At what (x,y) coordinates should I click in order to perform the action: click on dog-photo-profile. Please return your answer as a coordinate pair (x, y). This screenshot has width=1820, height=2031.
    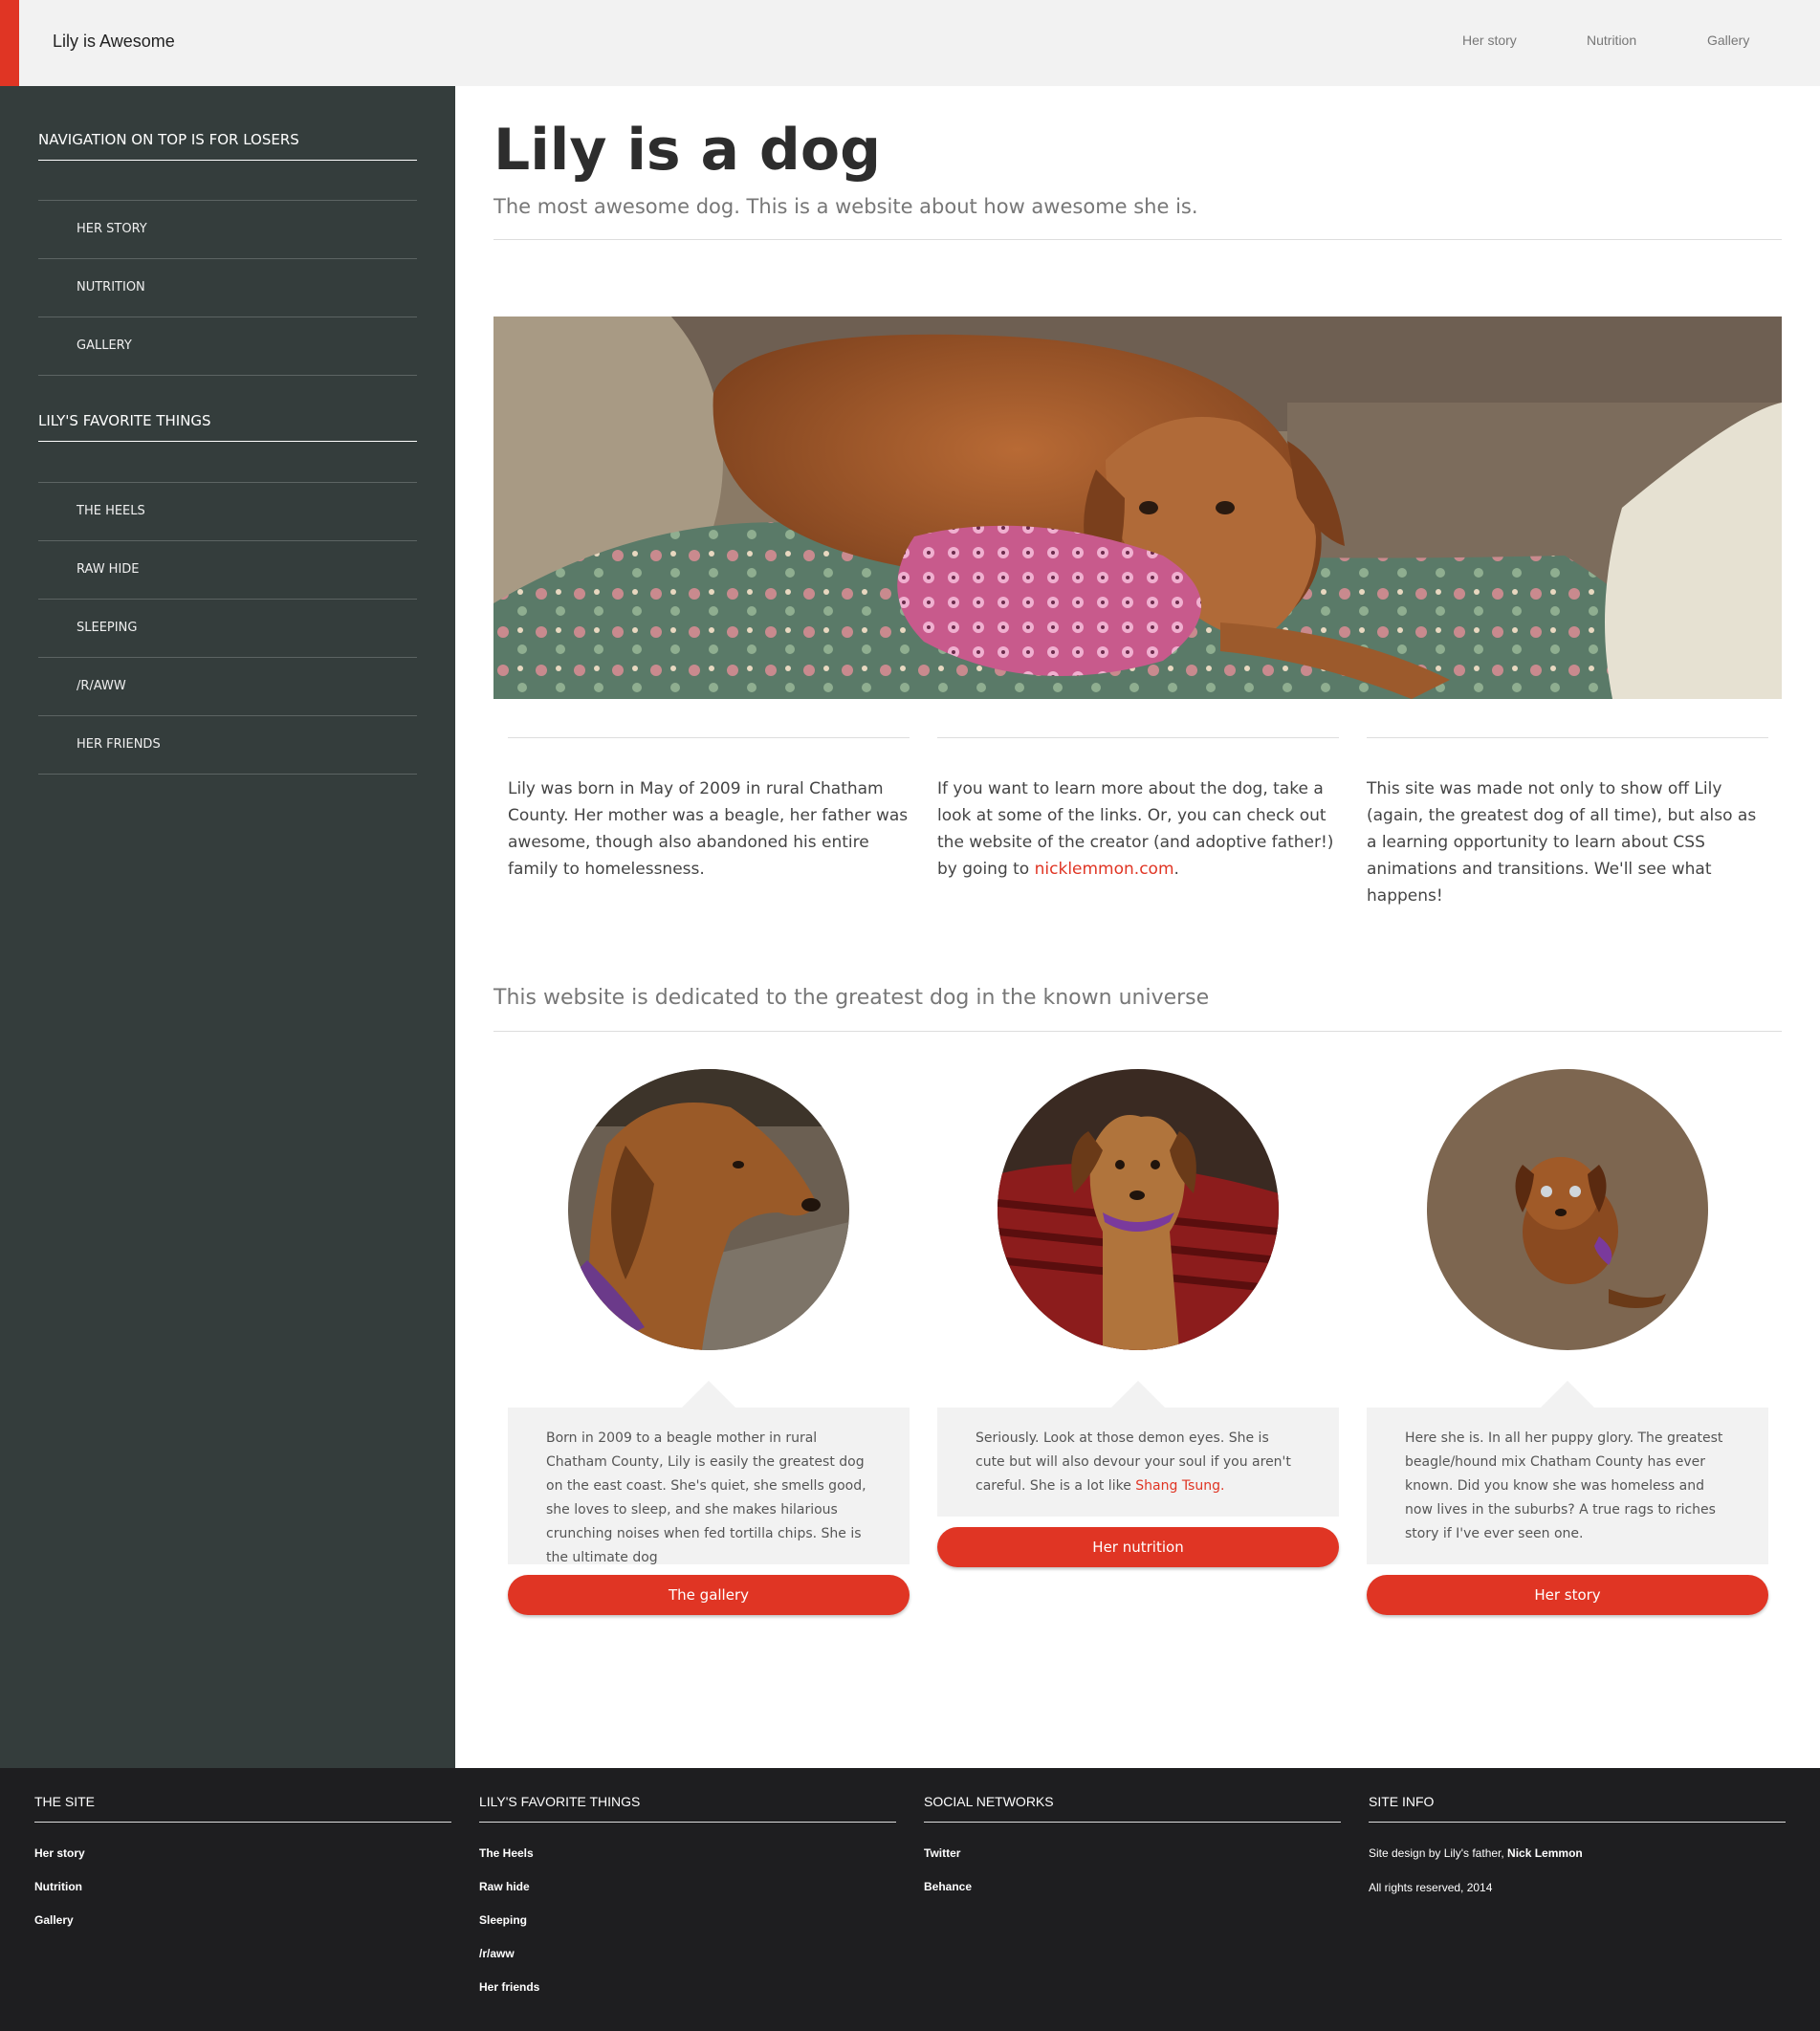
    Looking at the image, I should click on (708, 1210).